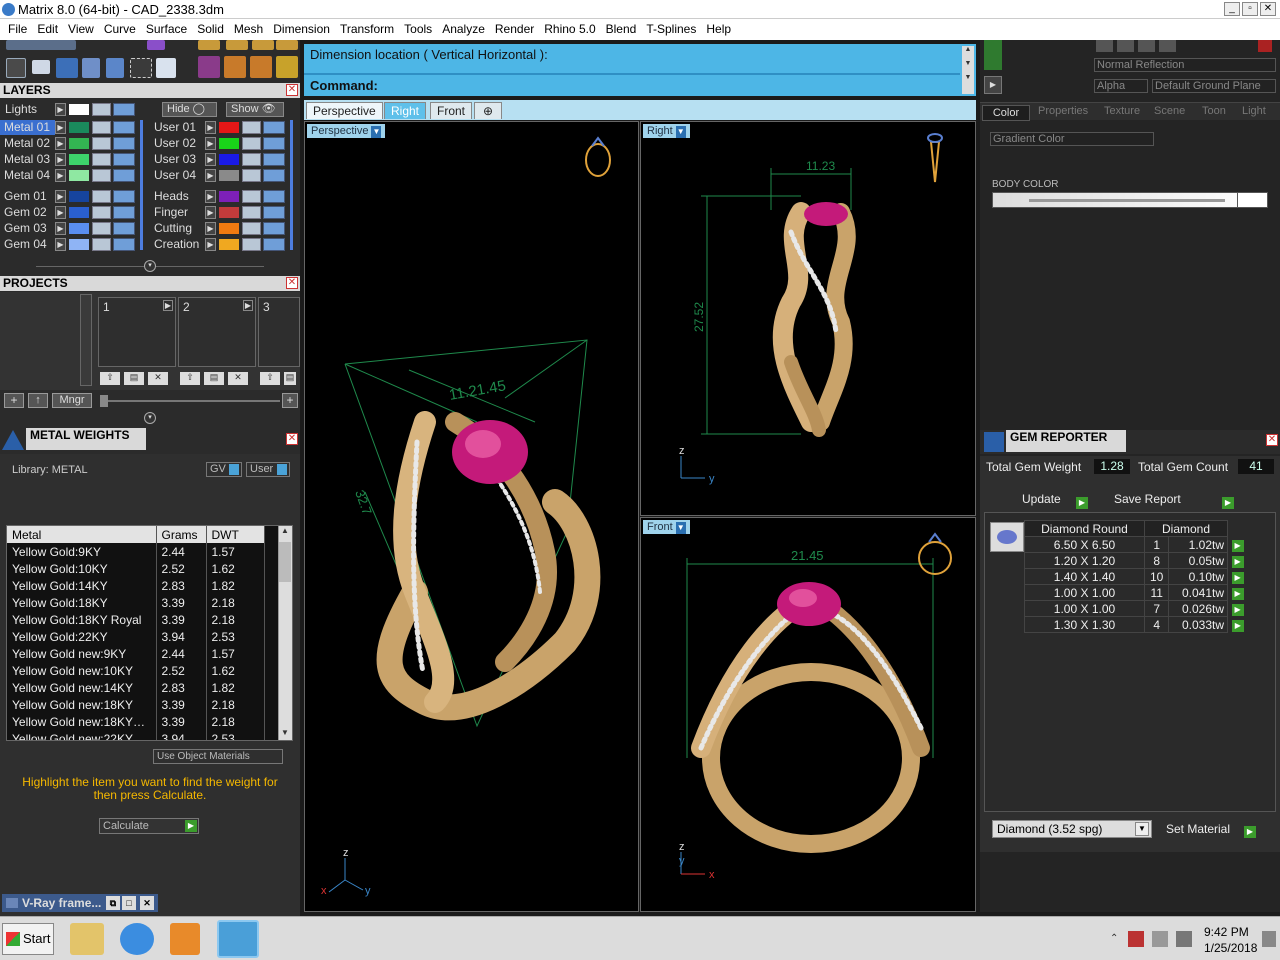 The height and width of the screenshot is (960, 1280). I want to click on maximize-icon: □, so click(129, 903).